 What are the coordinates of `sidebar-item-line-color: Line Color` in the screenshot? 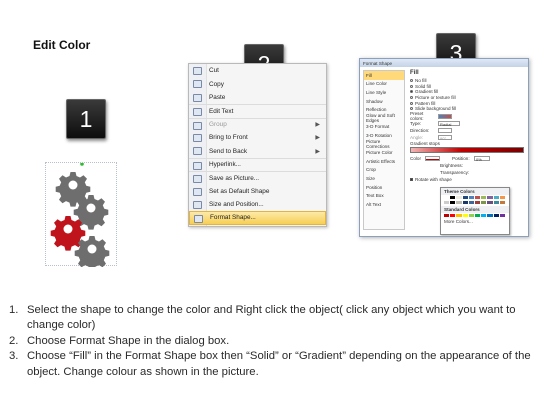 It's located at (384, 84).